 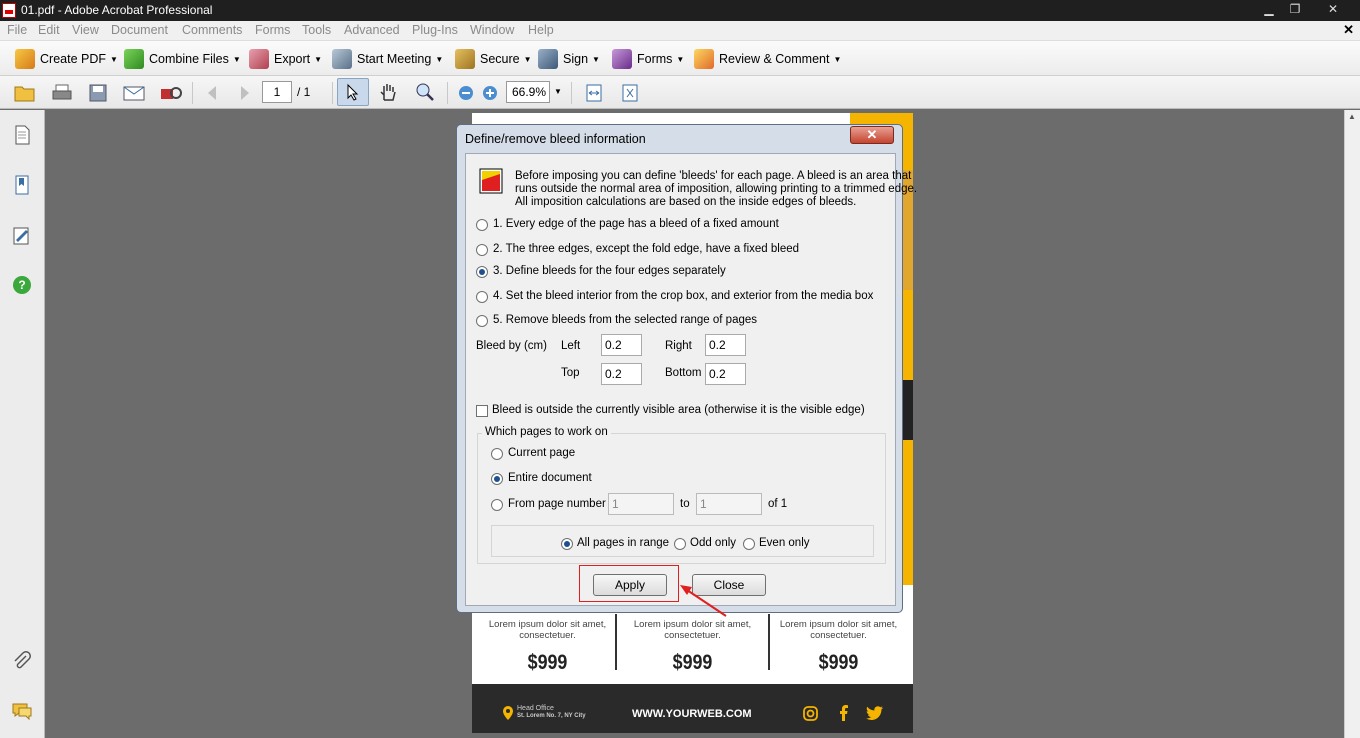 What do you see at coordinates (550, 478) in the screenshot?
I see `entire-document-label: Entire document` at bounding box center [550, 478].